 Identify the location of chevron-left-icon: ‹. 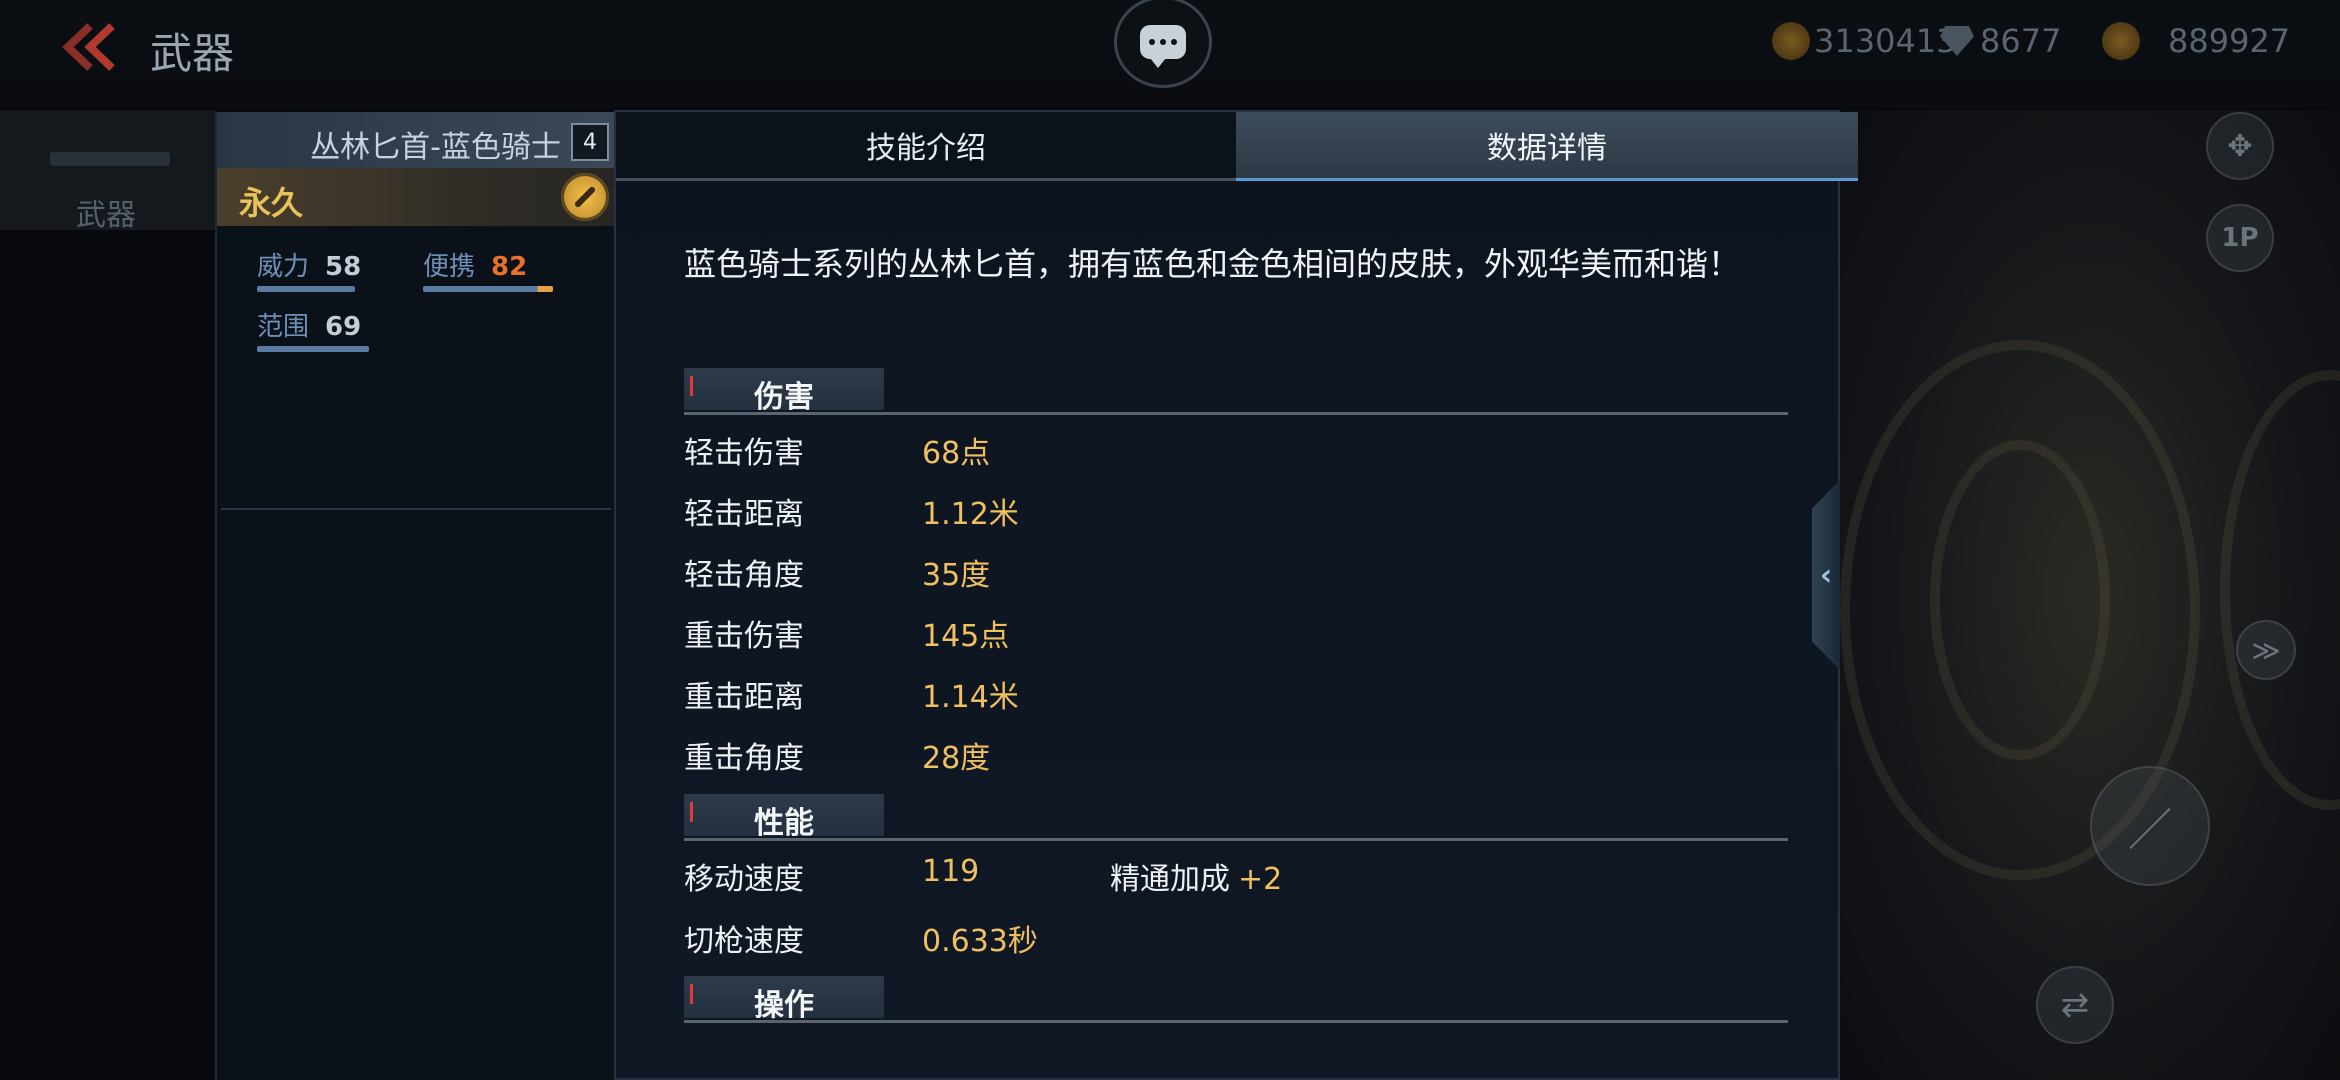
(1826, 575).